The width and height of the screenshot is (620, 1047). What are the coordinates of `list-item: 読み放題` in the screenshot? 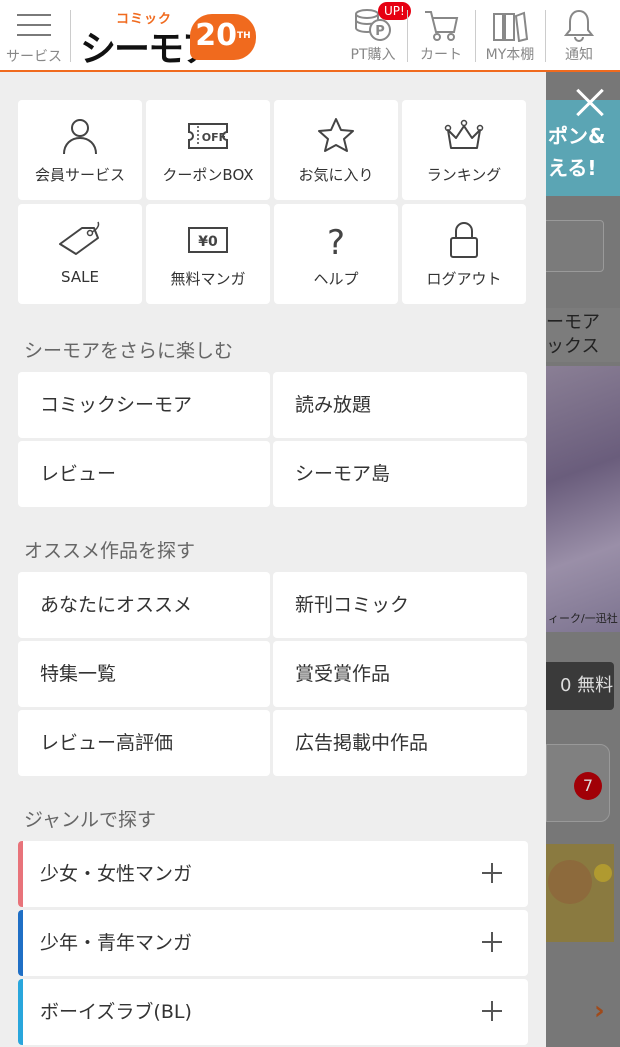 It's located at (400, 405).